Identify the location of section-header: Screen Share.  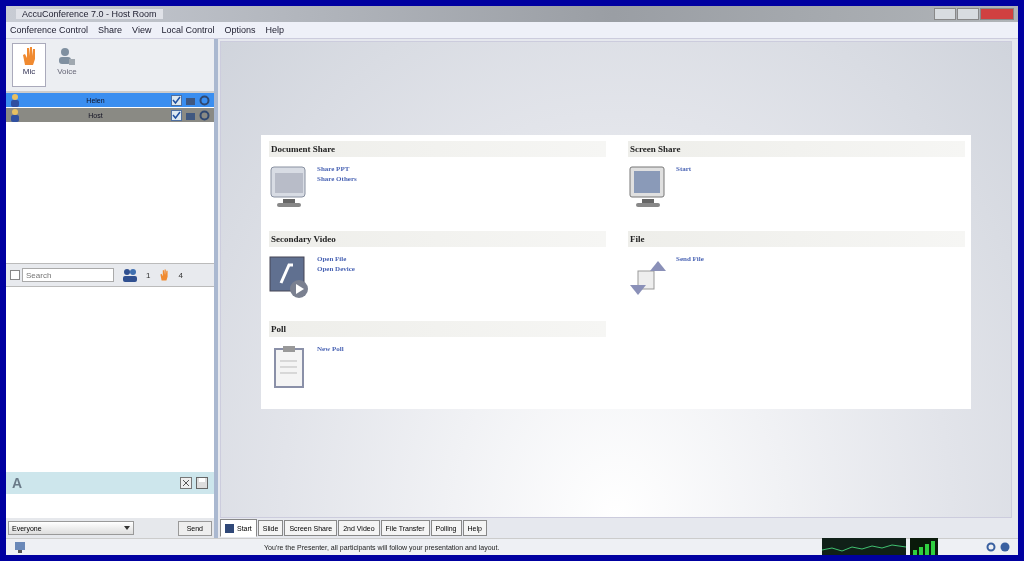
(796, 149).